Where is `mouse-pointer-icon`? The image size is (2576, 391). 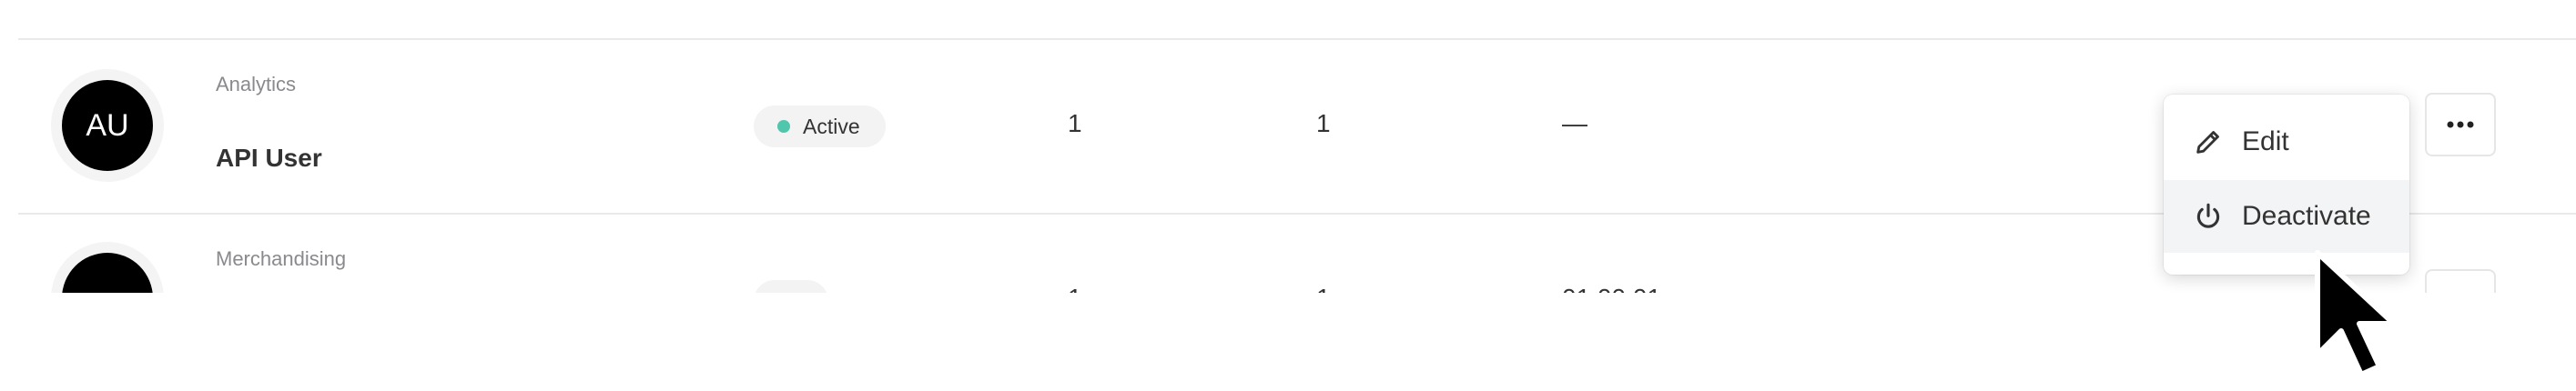 mouse-pointer-icon is located at coordinates (2356, 313).